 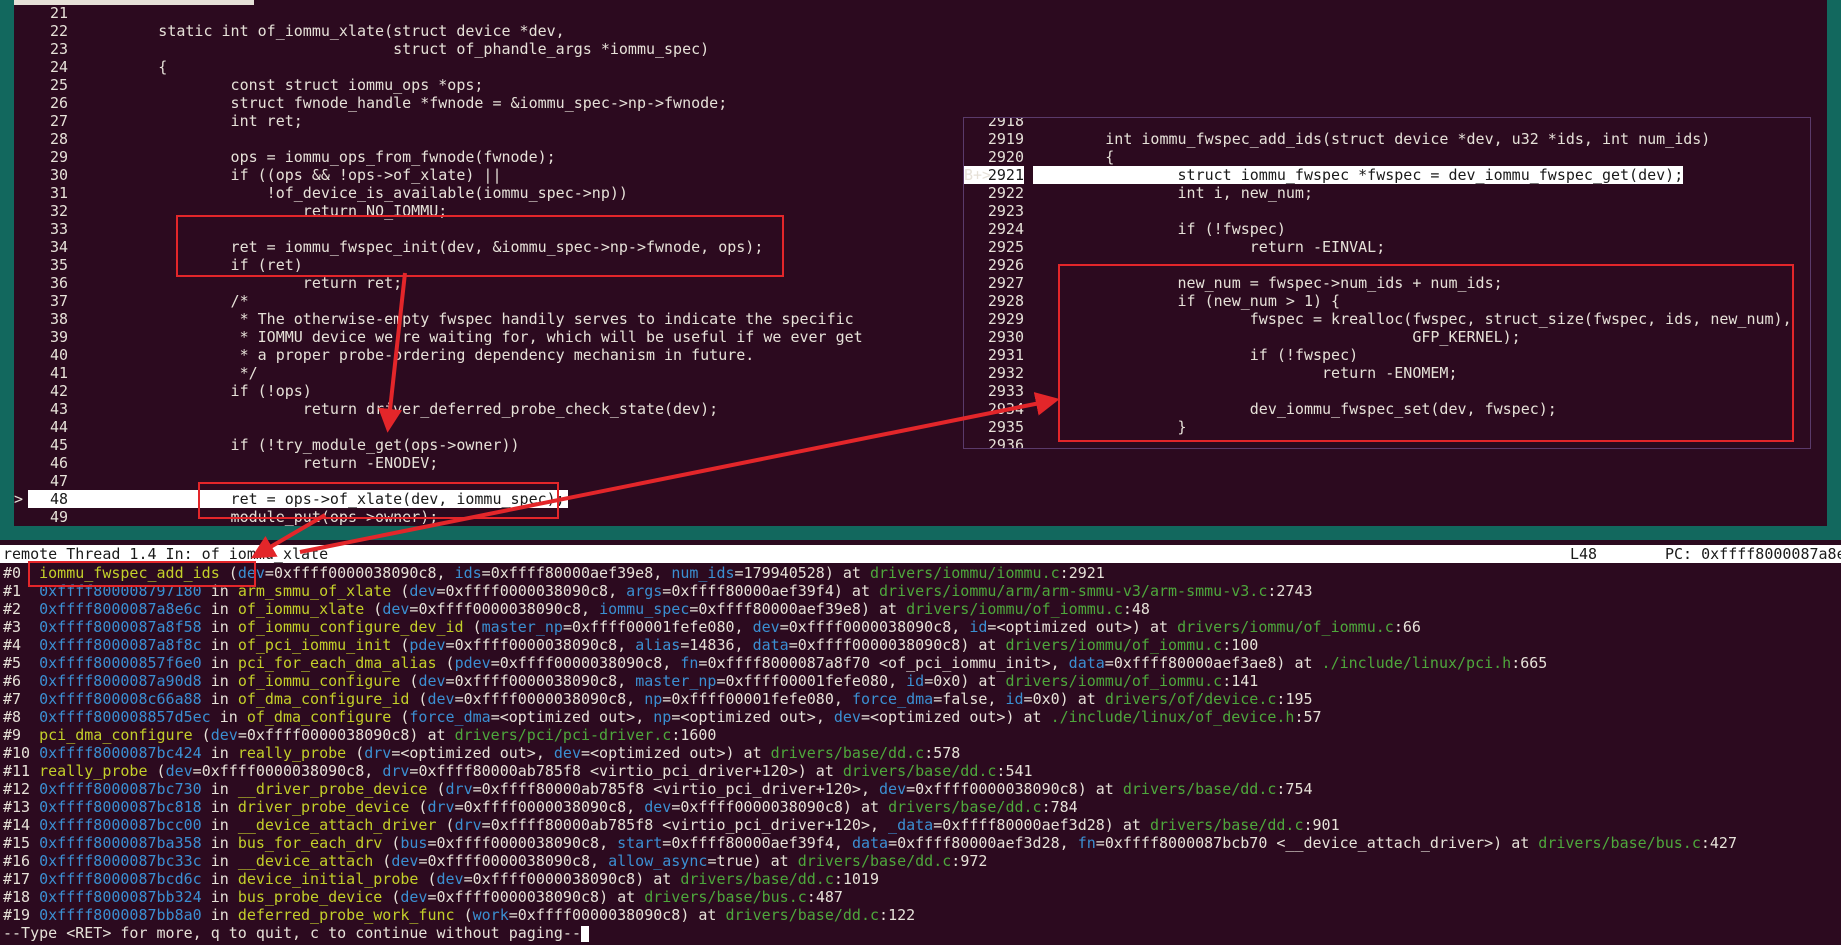 What do you see at coordinates (58, 85) in the screenshot?
I see `line-number: 25` at bounding box center [58, 85].